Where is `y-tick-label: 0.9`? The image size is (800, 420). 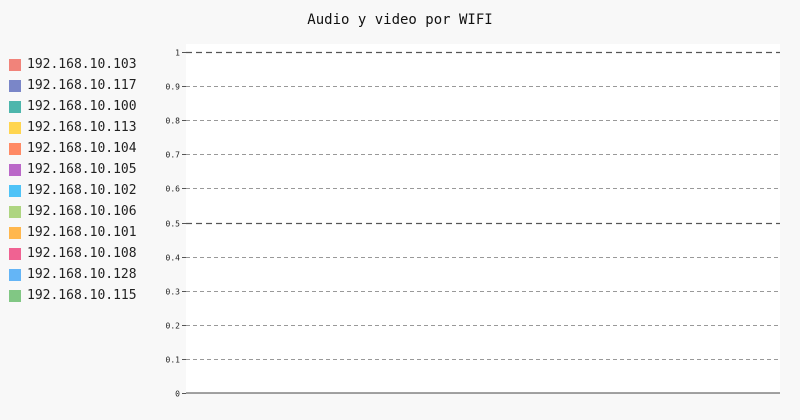 y-tick-label: 0.9 is located at coordinates (173, 87).